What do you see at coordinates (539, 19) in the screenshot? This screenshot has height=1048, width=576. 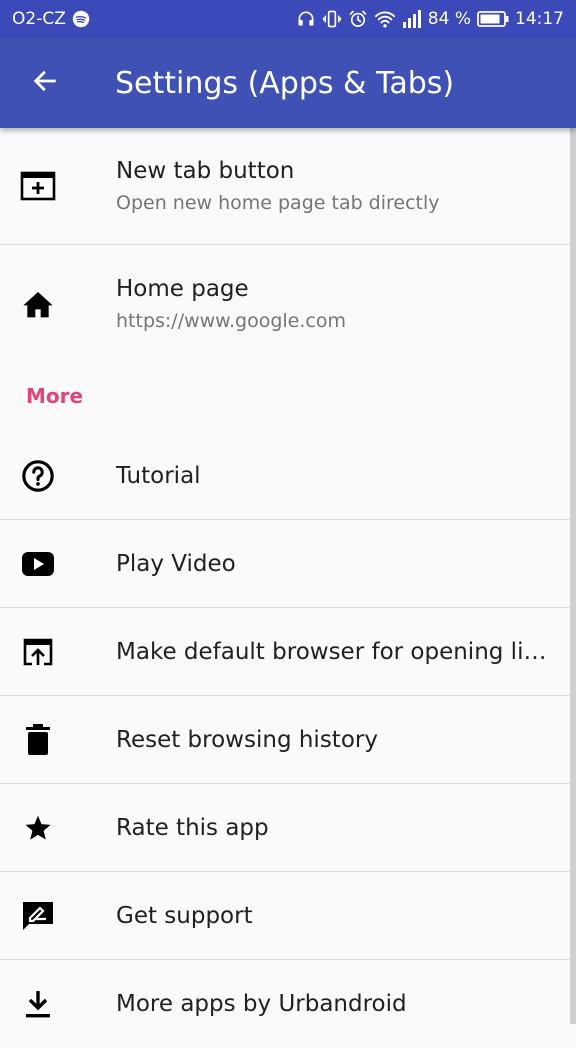 I see `clock: 14:17` at bounding box center [539, 19].